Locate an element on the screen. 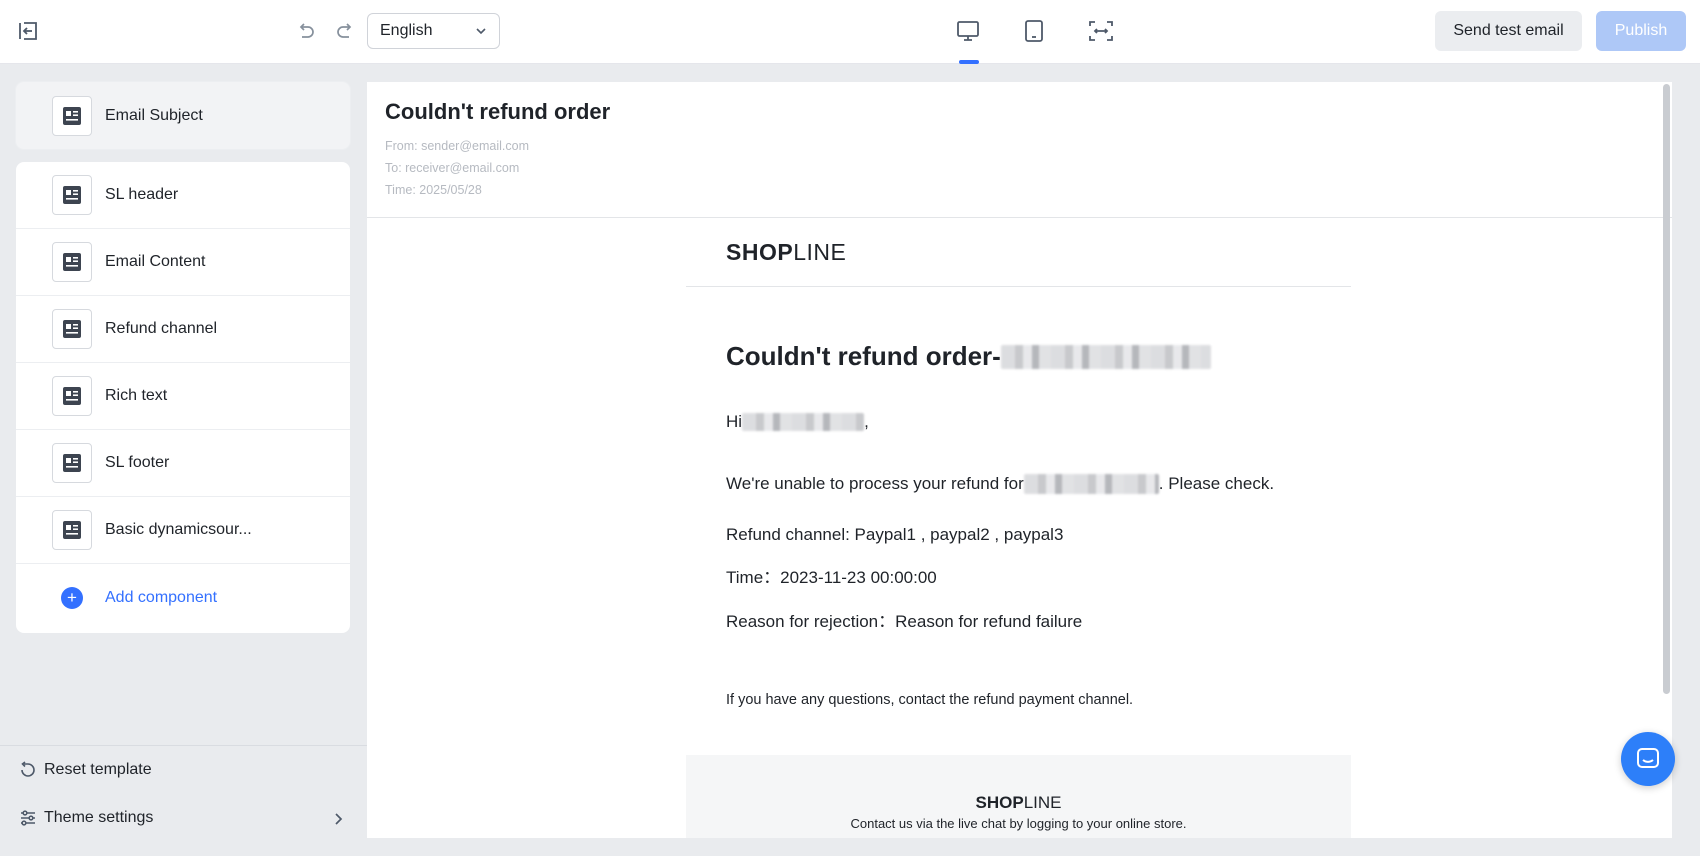  top-toolbar: English Send test email Publish is located at coordinates (850, 32).